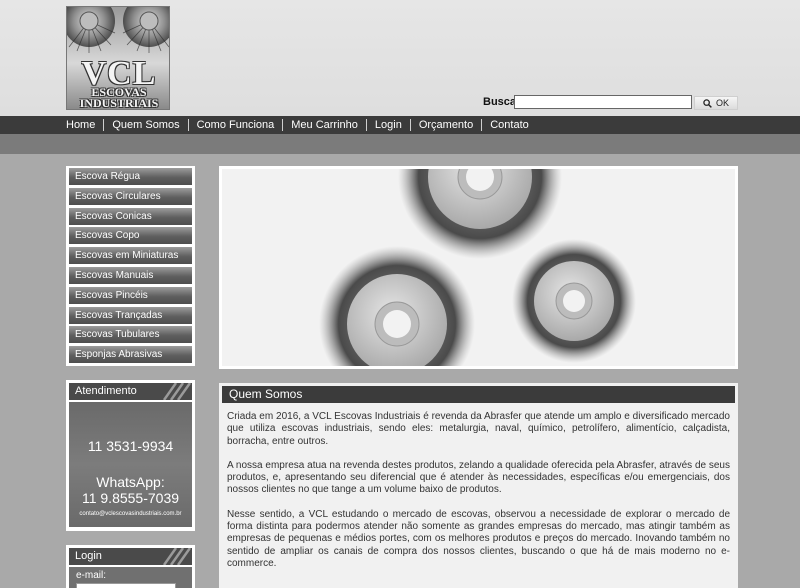 This screenshot has width=800, height=588. Describe the element at coordinates (130, 498) in the screenshot. I see `whatsapp-number: 11 9.8555-7039` at that location.